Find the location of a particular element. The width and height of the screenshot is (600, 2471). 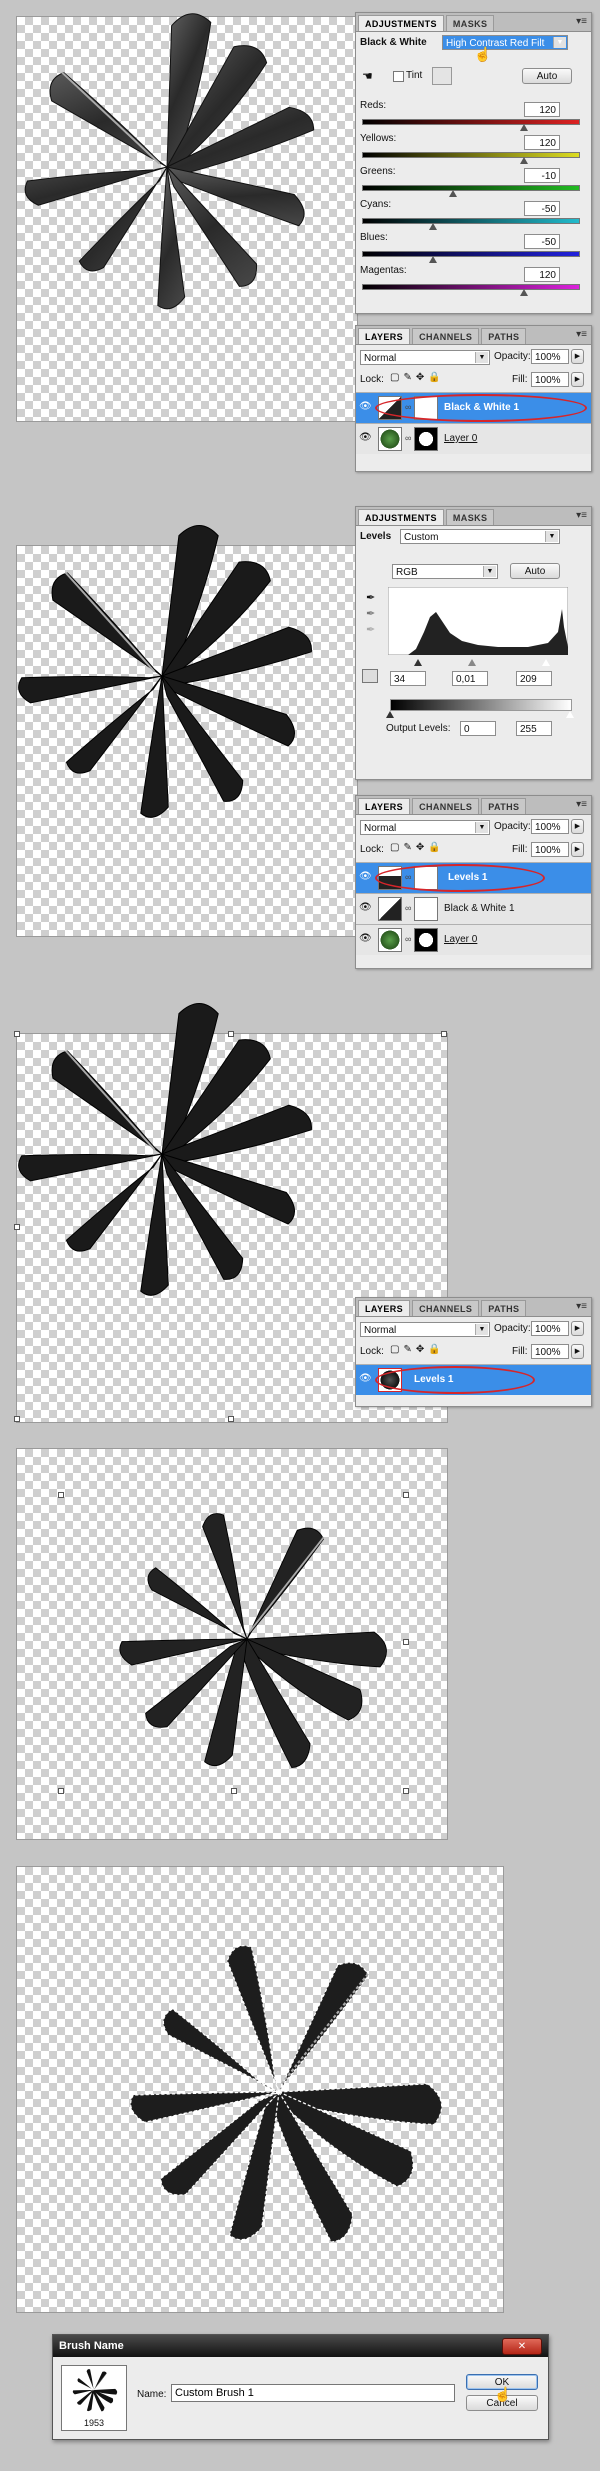

layer-name: Black & White 1 is located at coordinates (479, 908).